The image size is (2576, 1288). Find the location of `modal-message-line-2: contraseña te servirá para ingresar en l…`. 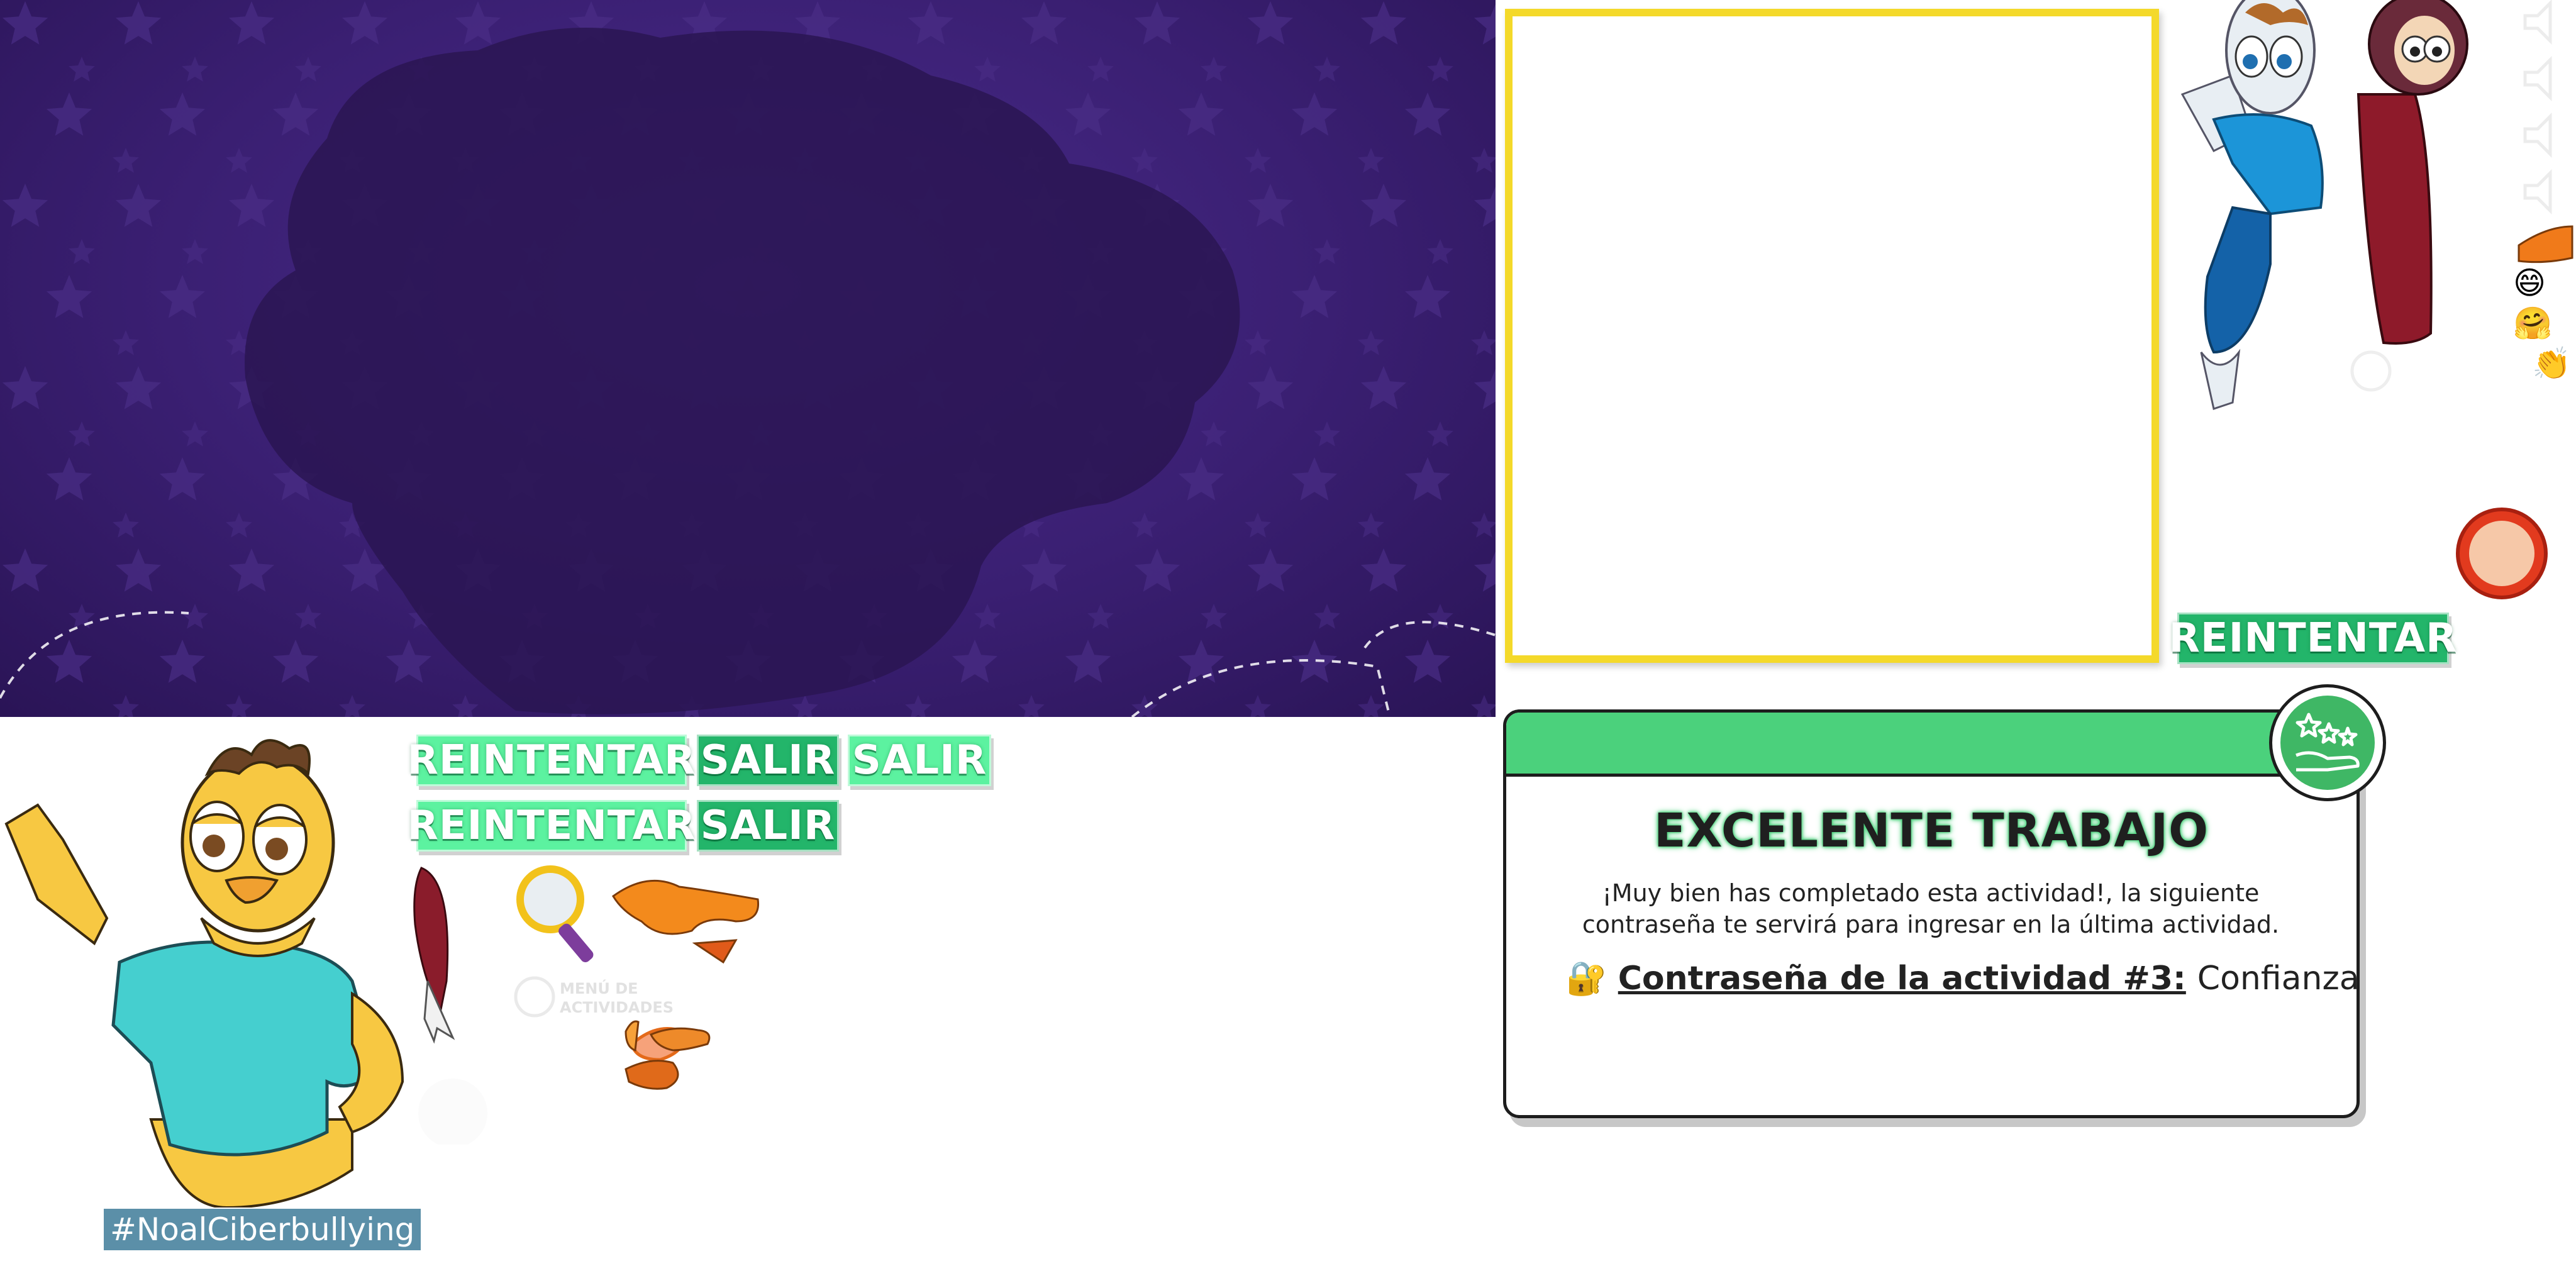

modal-message-line-2: contraseña te servirá para ingresar en l… is located at coordinates (1931, 924).